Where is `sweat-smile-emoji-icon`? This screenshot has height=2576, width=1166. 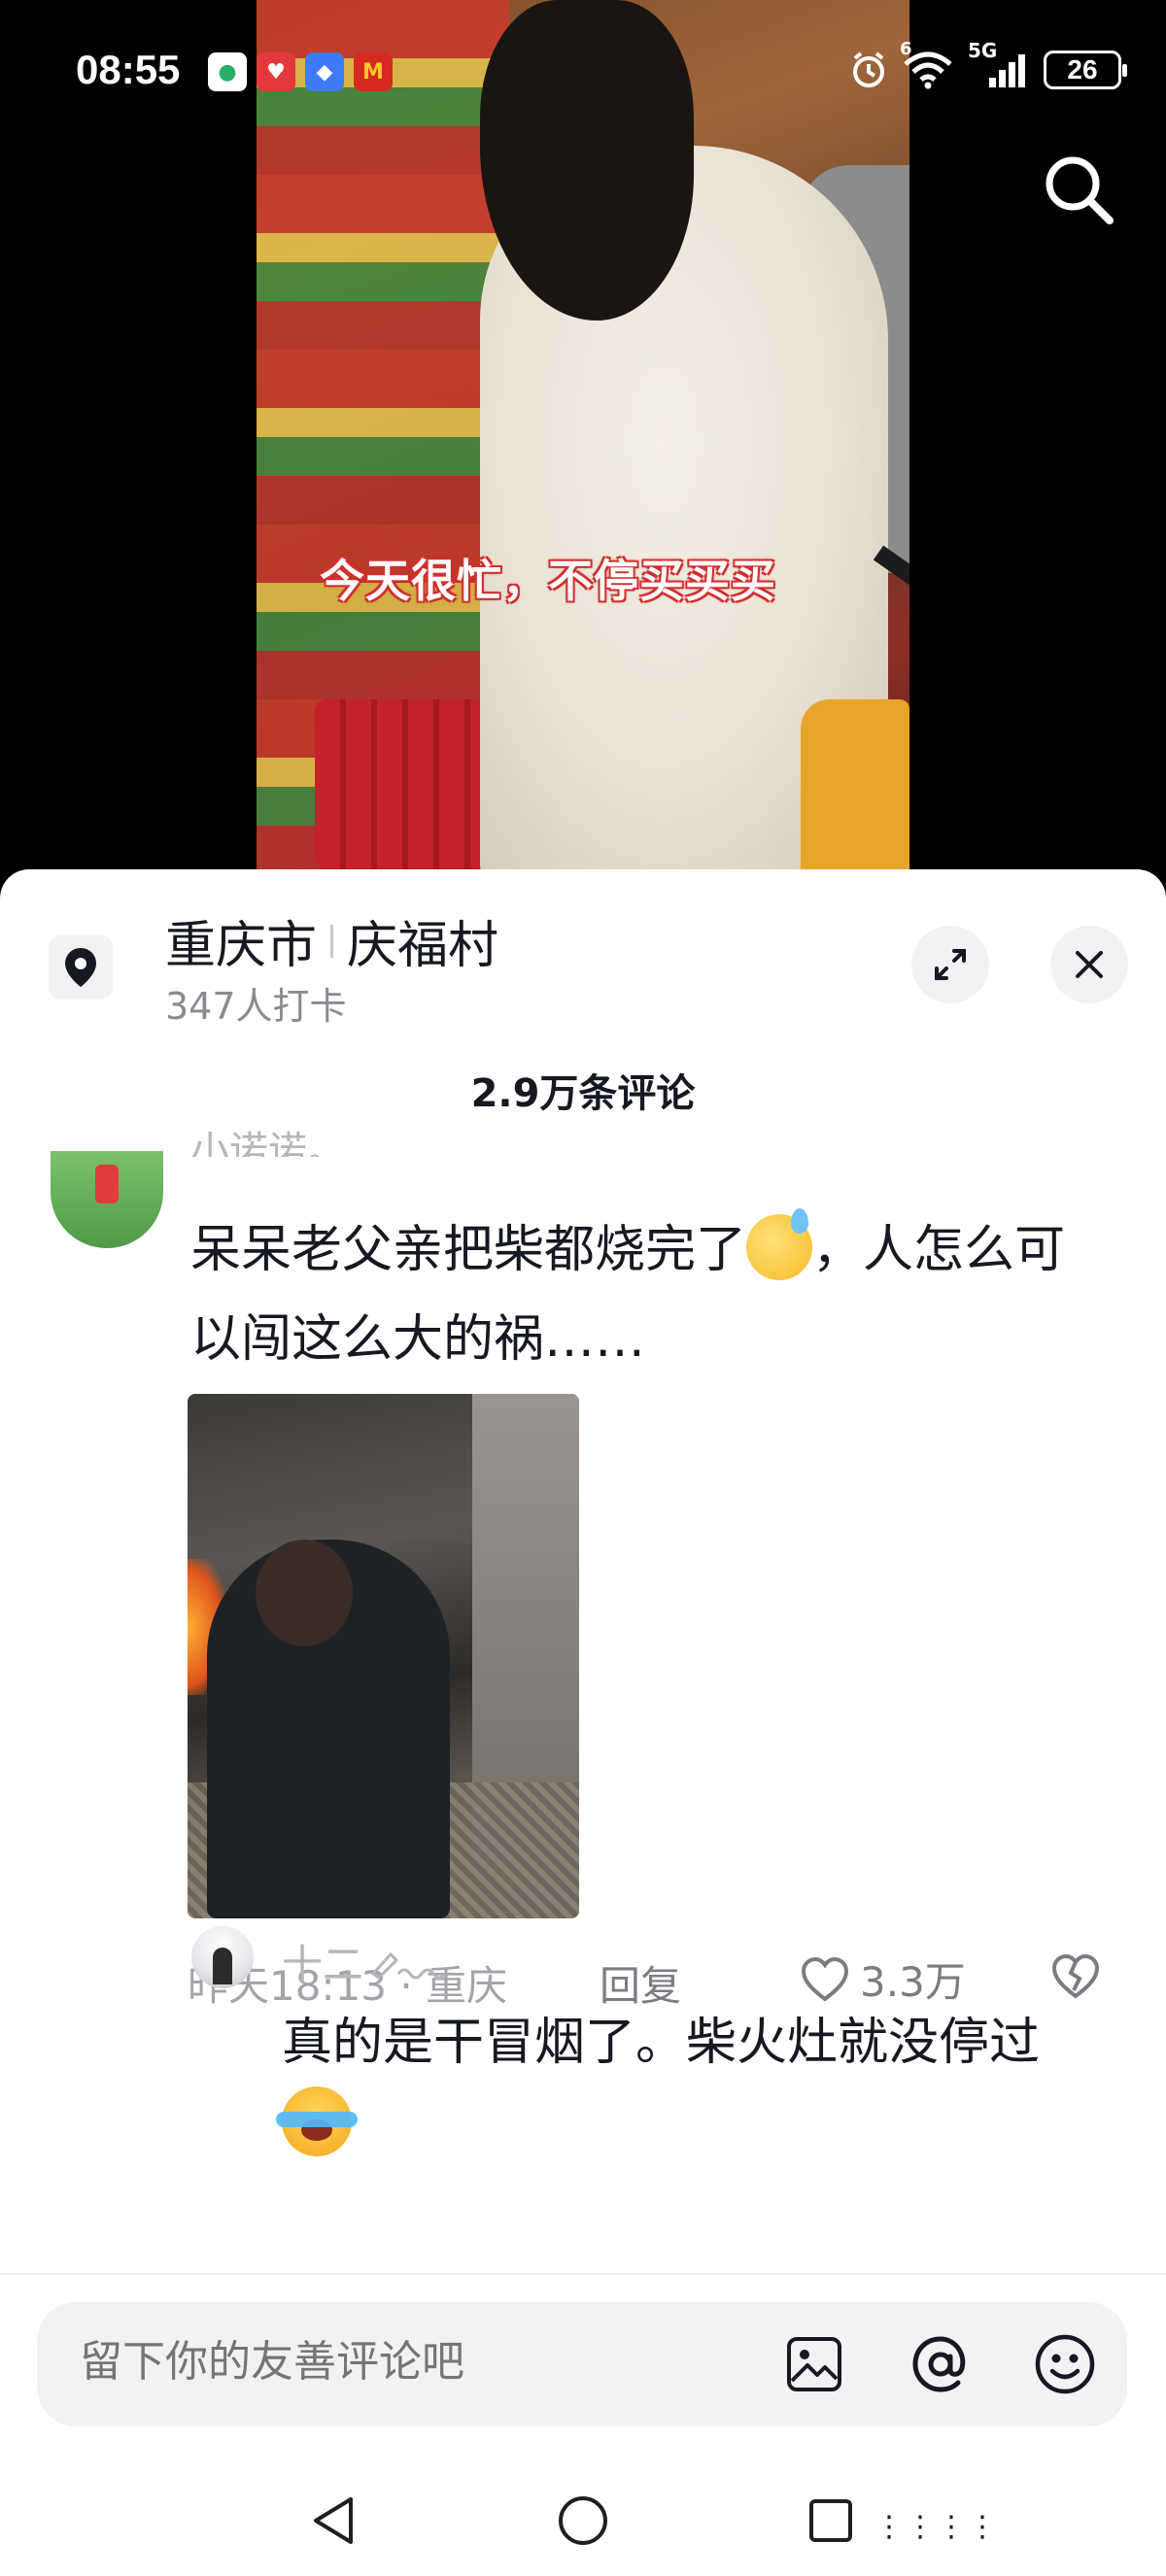 sweat-smile-emoji-icon is located at coordinates (779, 1244).